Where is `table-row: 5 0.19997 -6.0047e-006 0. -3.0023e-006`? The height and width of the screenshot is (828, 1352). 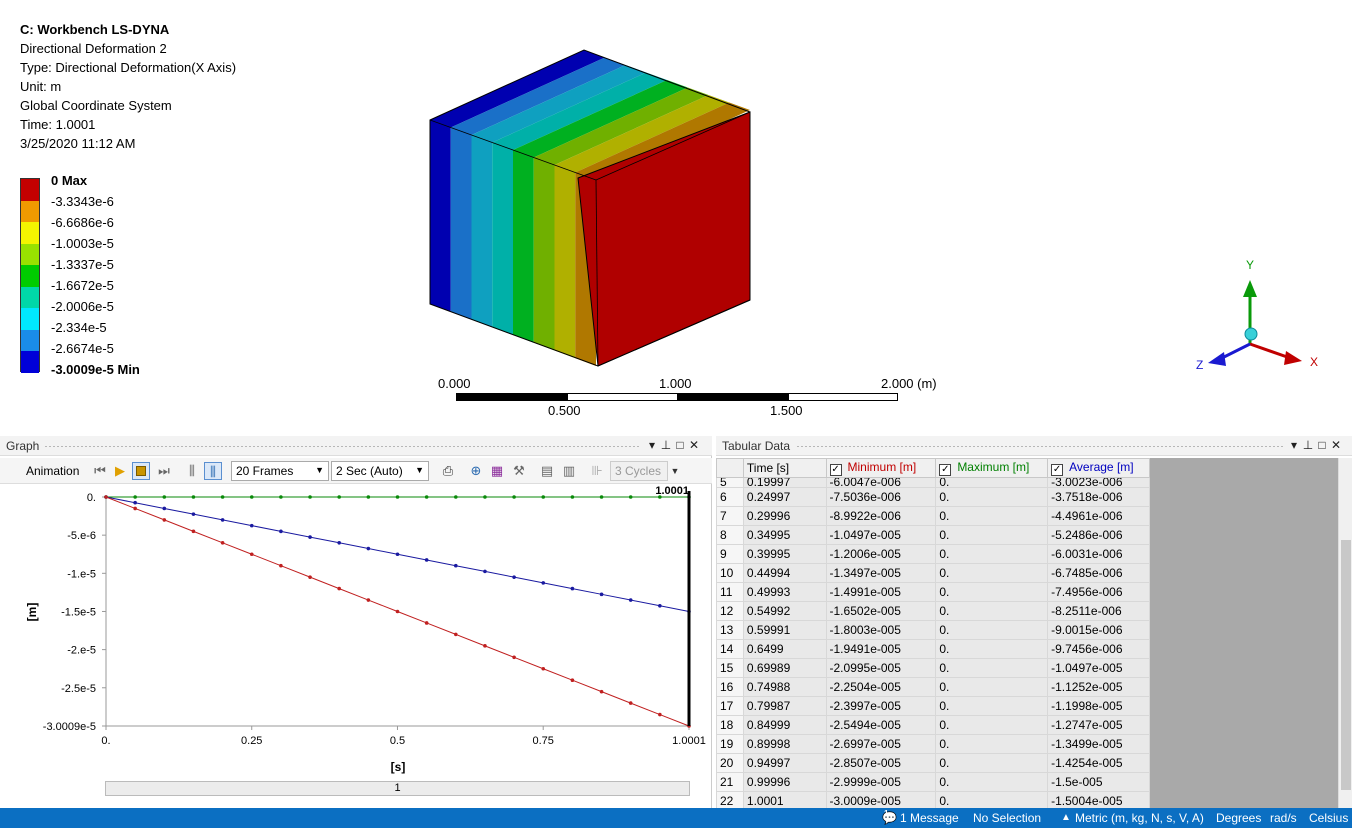 table-row: 5 0.19997 -6.0047e-006 0. -3.0023e-006 is located at coordinates (933, 482).